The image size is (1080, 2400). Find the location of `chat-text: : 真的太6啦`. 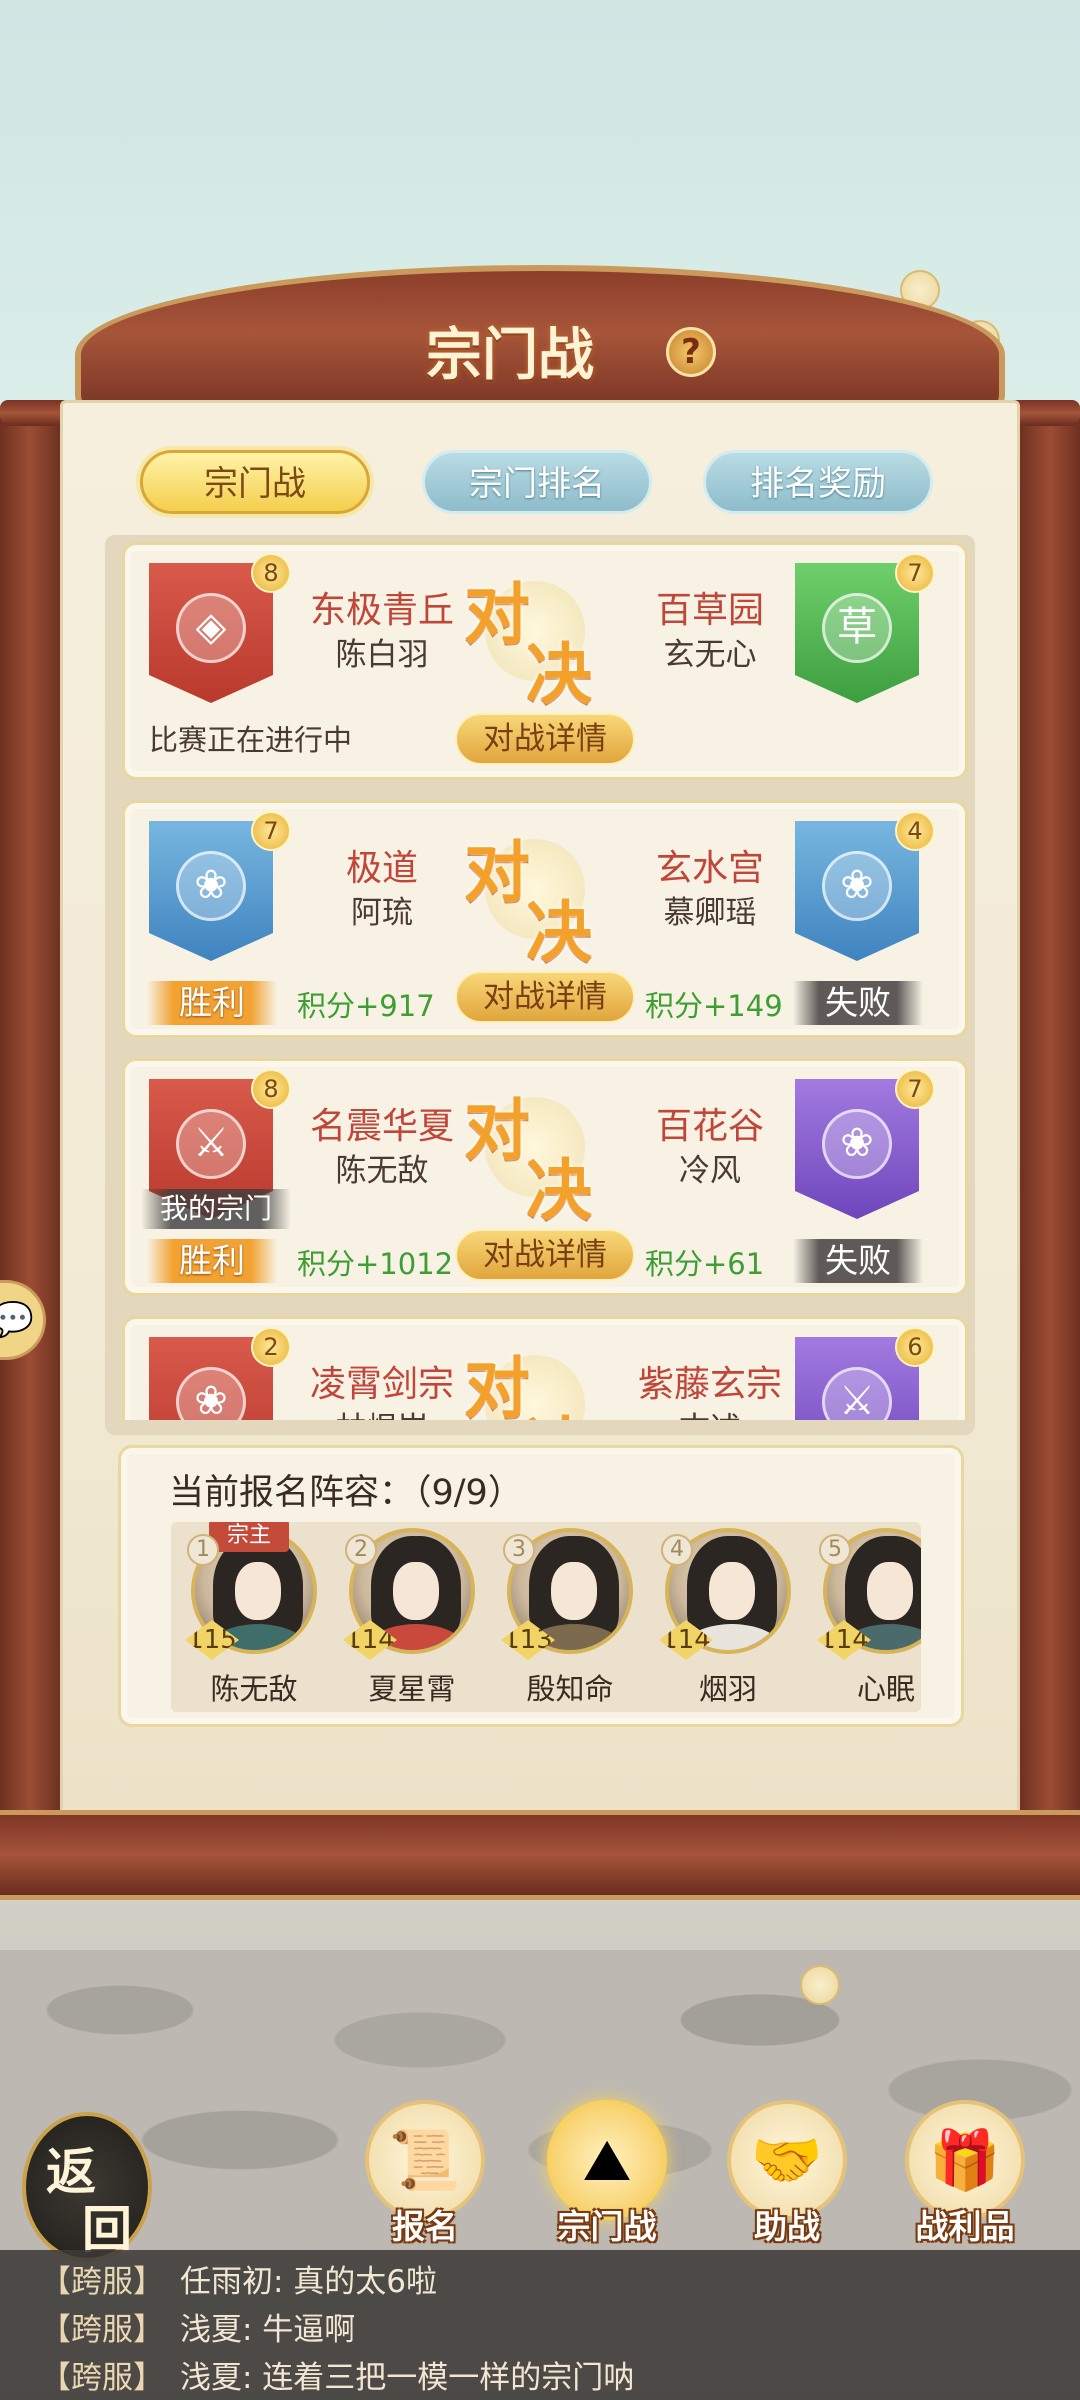

chat-text: : 真的太6啦 is located at coordinates (355, 2282).